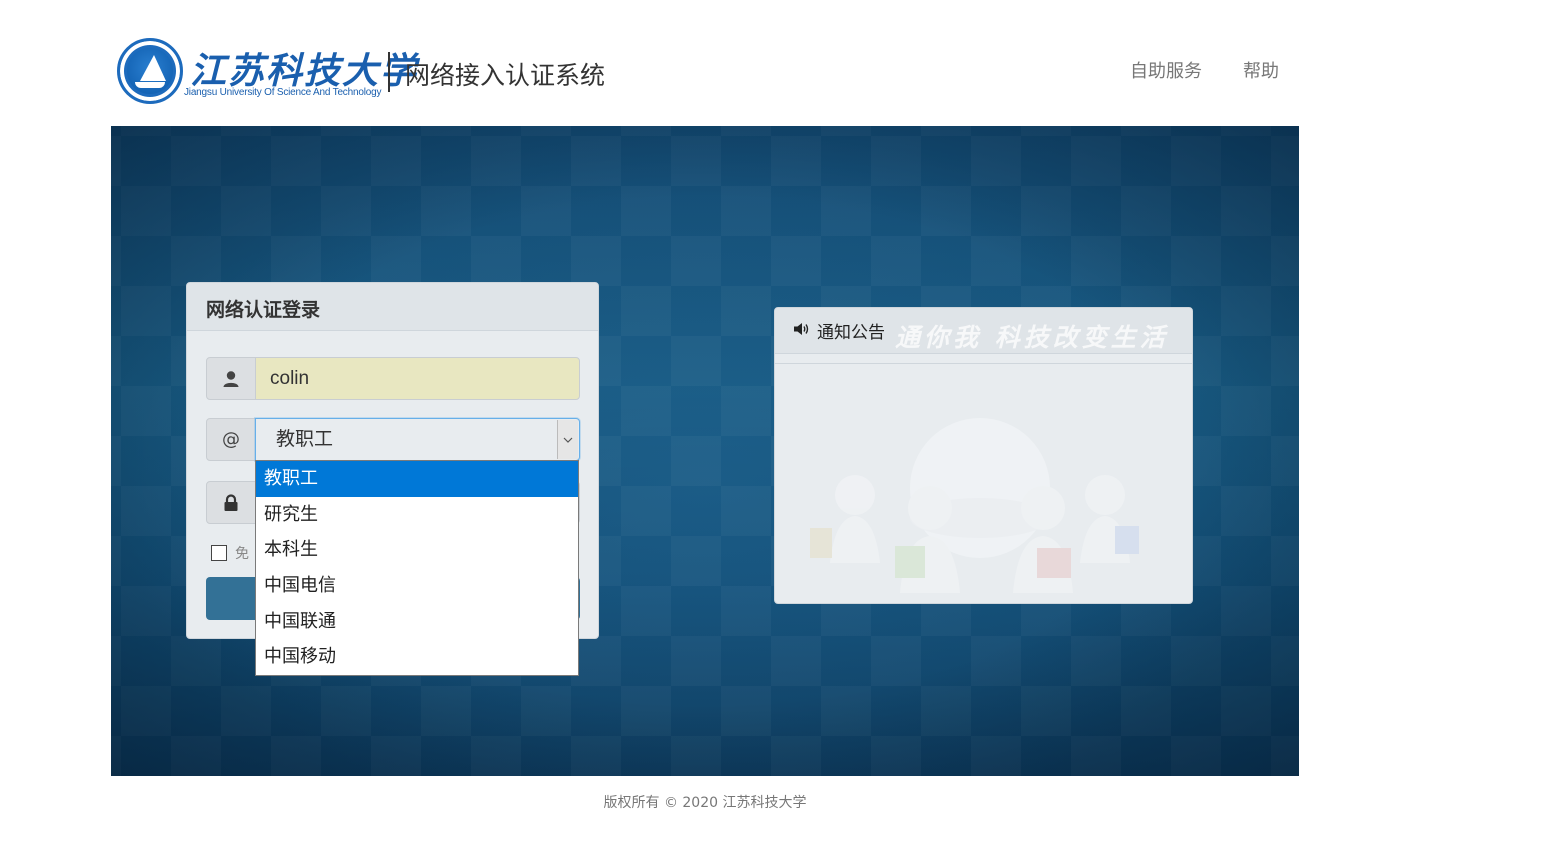  Describe the element at coordinates (417, 622) in the screenshot. I see `dropdown-option: 中国联通` at that location.